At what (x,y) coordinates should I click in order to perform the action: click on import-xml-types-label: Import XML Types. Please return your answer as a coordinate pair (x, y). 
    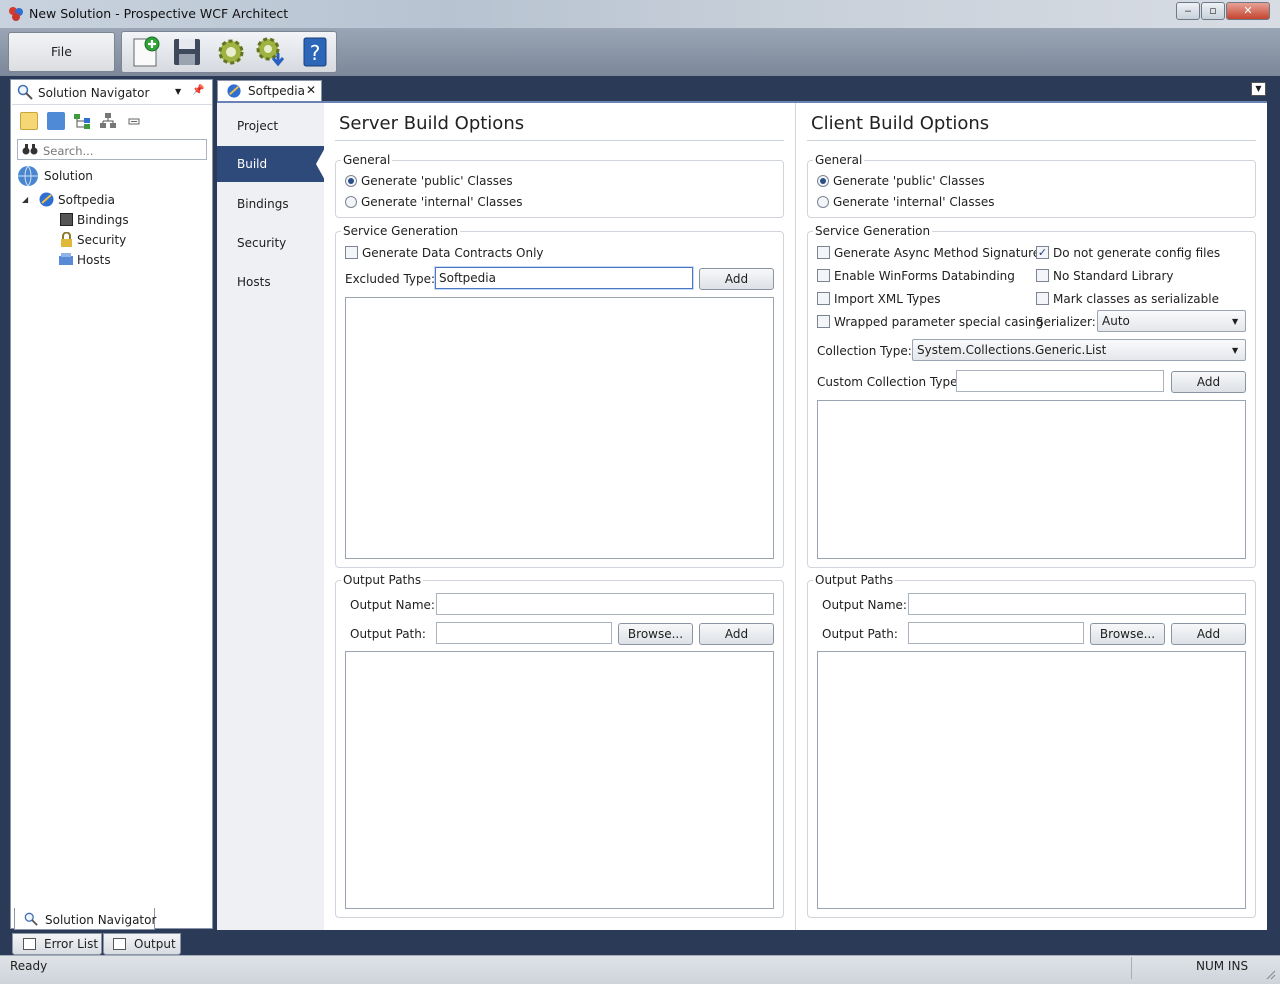
    Looking at the image, I should click on (887, 299).